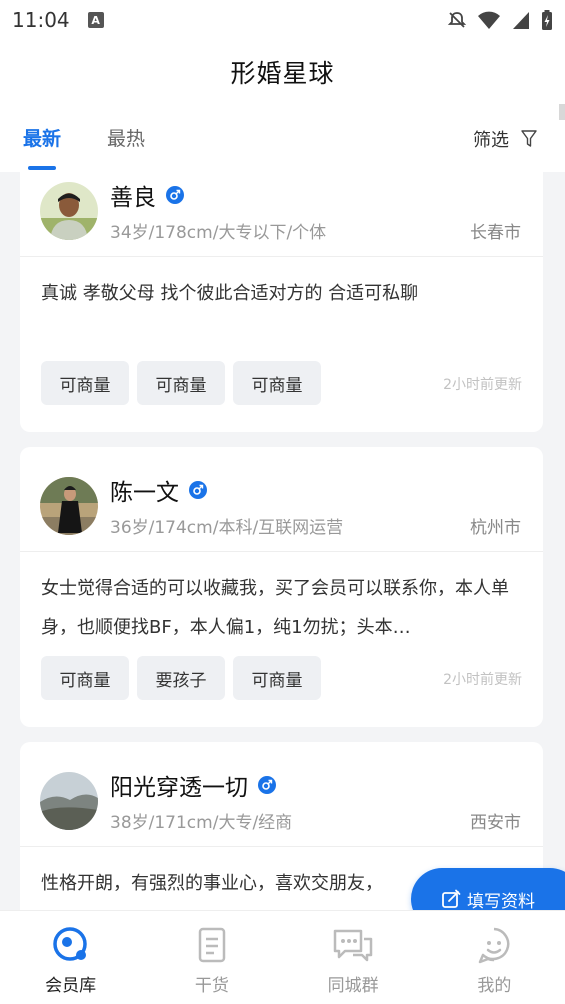 The image size is (565, 1004). I want to click on tag-list: 可商量 可商量 可商量, so click(181, 383).